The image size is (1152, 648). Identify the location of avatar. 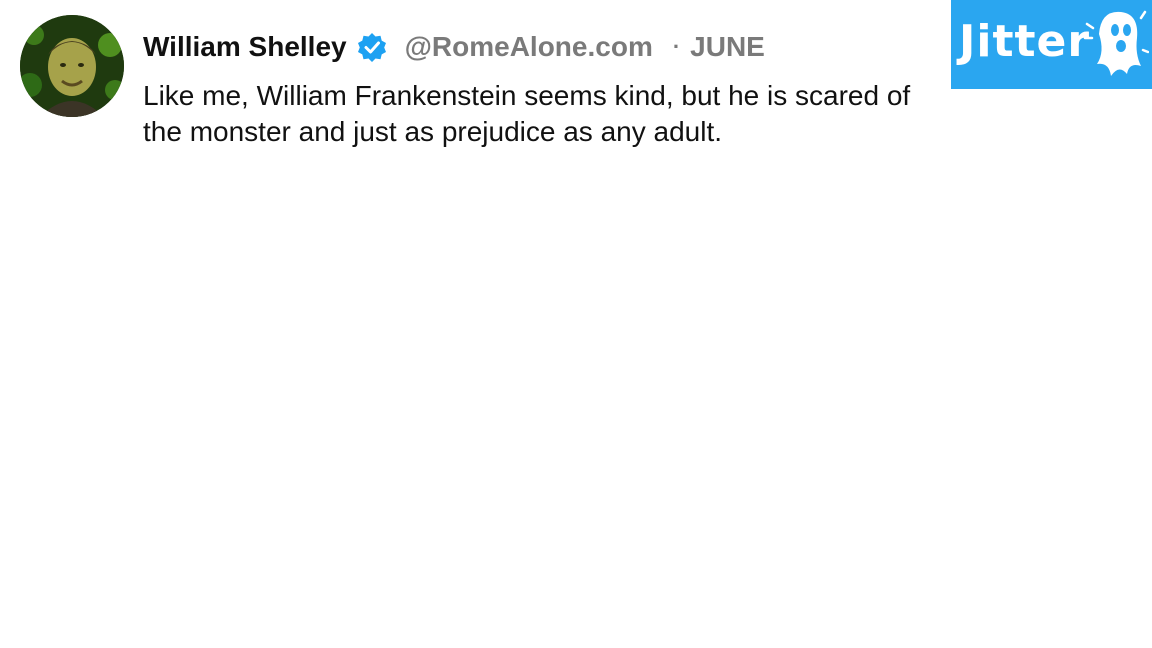
(72, 66).